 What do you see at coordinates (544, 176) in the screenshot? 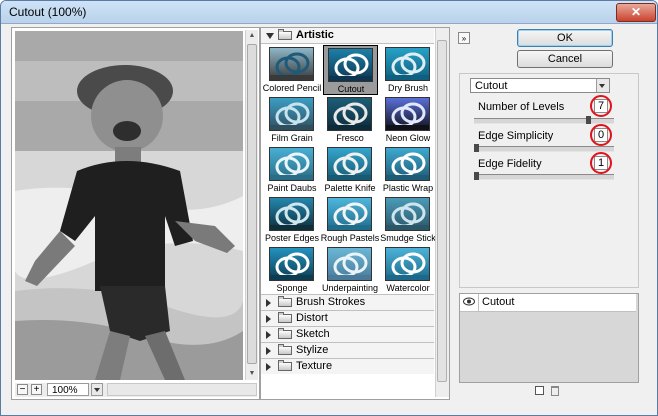
I see `edge-fidelity-slider` at bounding box center [544, 176].